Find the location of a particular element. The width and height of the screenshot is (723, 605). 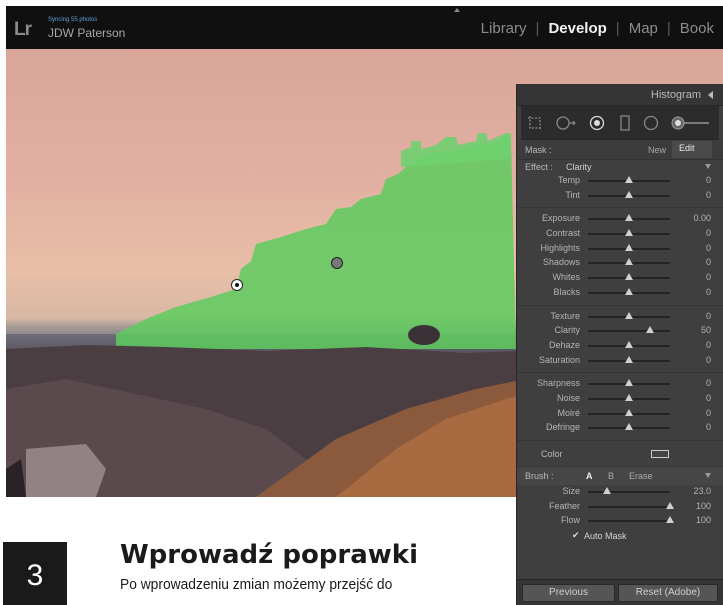

clarity-label: Clarity is located at coordinates (567, 330).